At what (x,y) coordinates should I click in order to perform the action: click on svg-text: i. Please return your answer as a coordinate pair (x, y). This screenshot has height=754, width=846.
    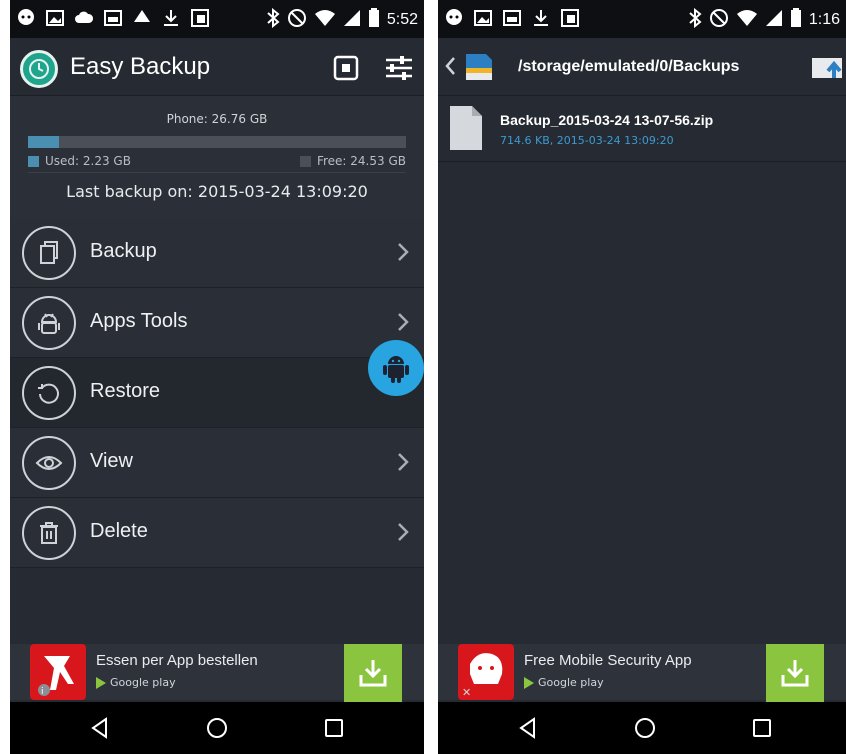
    Looking at the image, I should click on (42, 692).